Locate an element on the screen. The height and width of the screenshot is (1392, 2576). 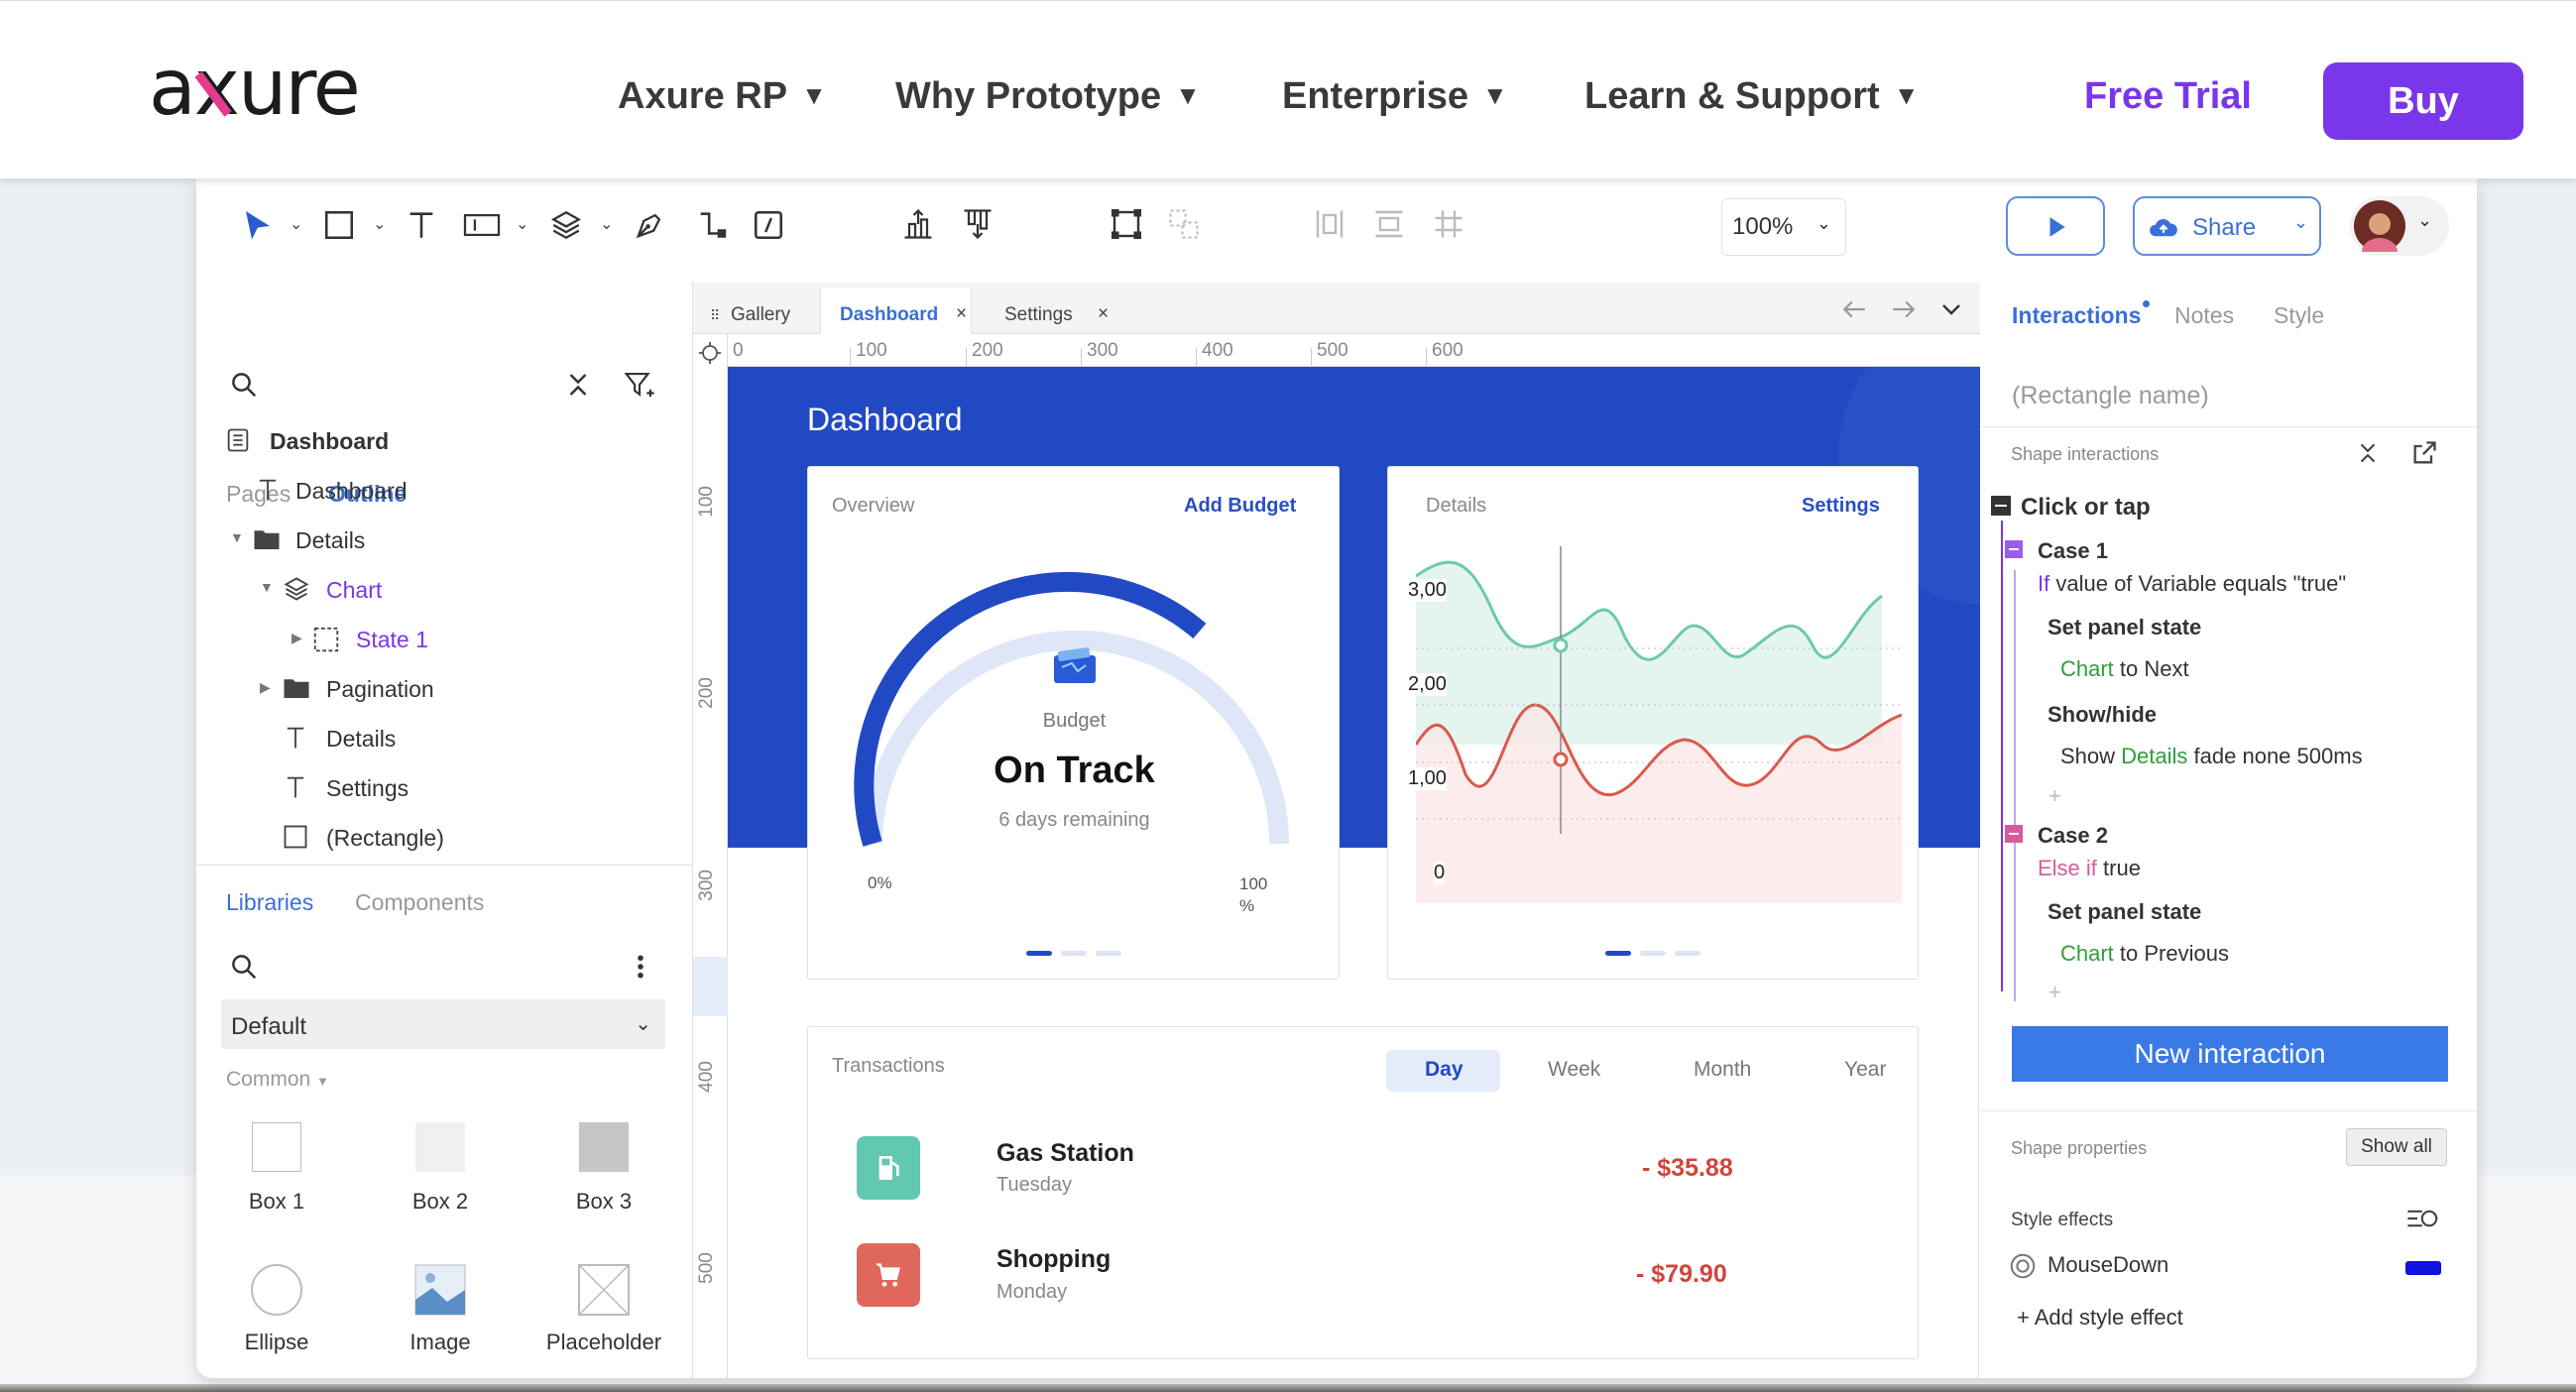
period-month: Month is located at coordinates (1723, 1070).